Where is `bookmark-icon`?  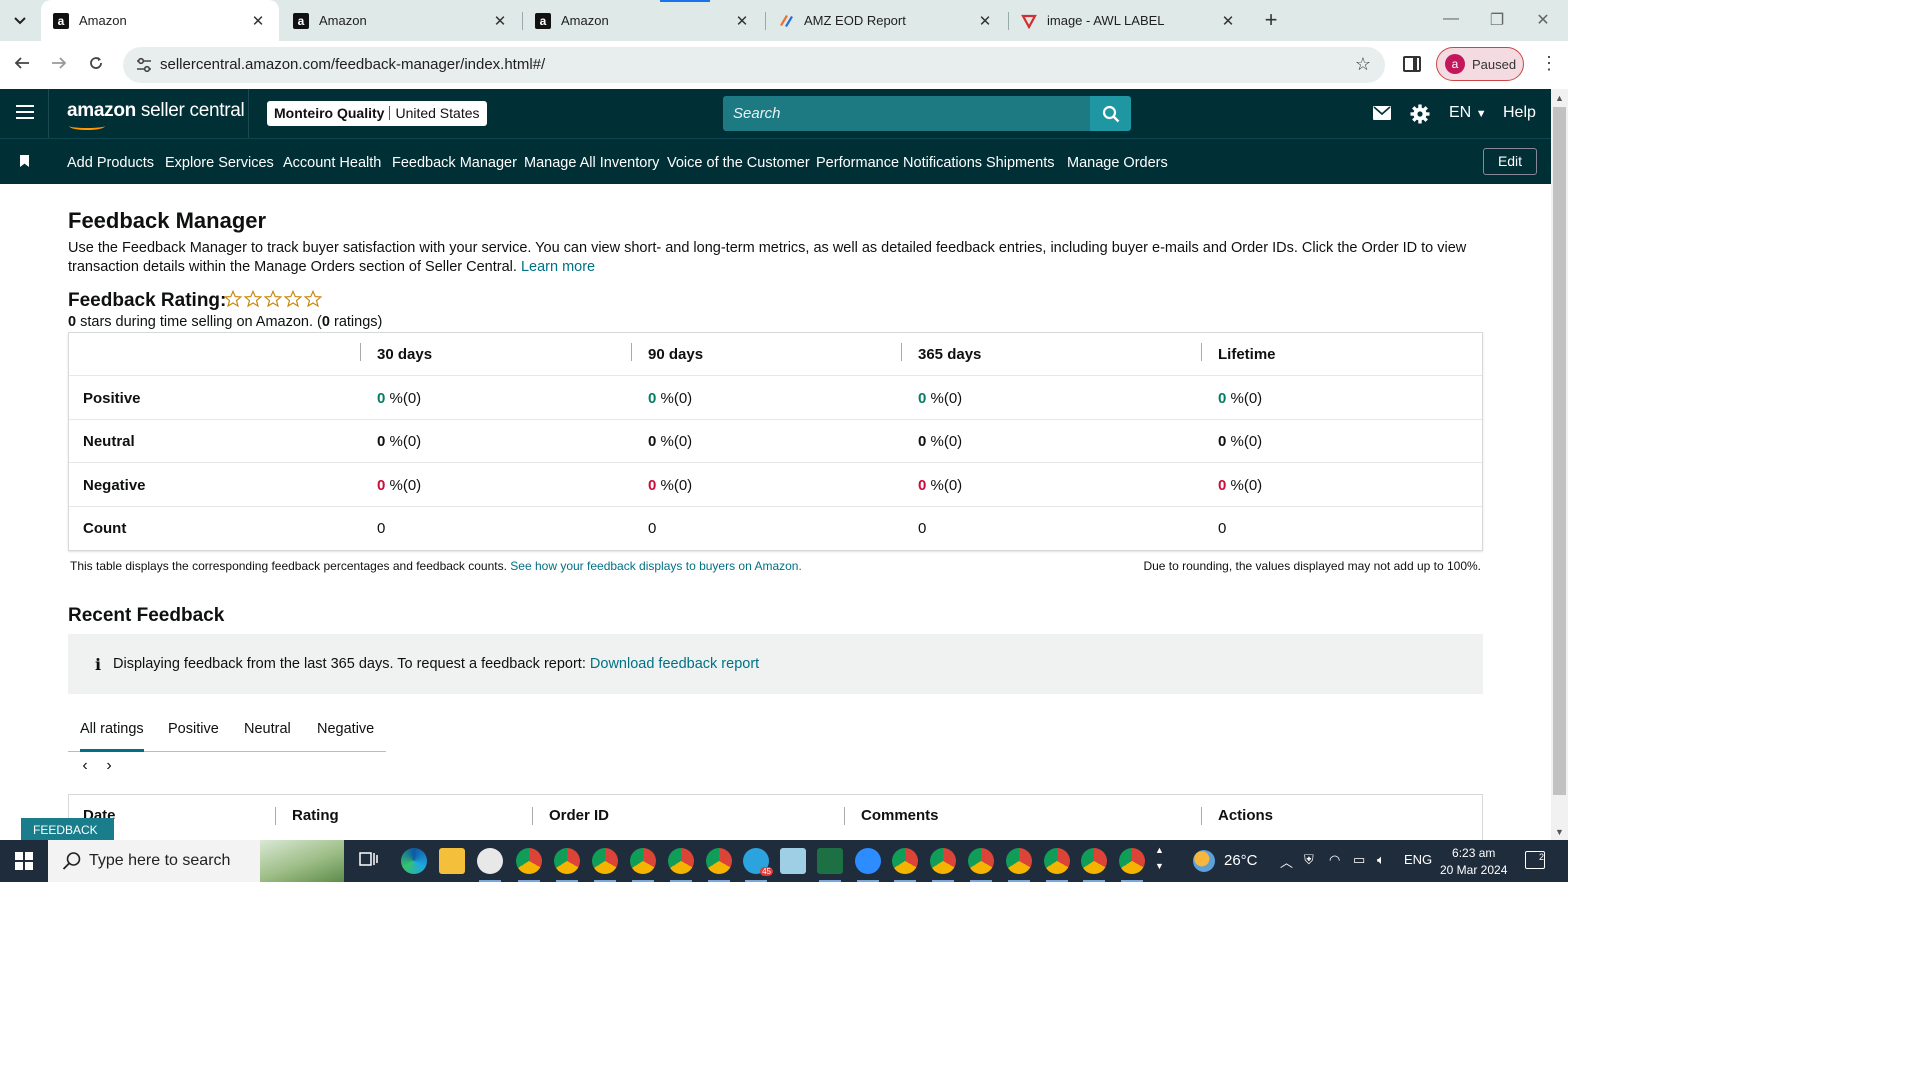
bookmark-icon is located at coordinates (24, 161).